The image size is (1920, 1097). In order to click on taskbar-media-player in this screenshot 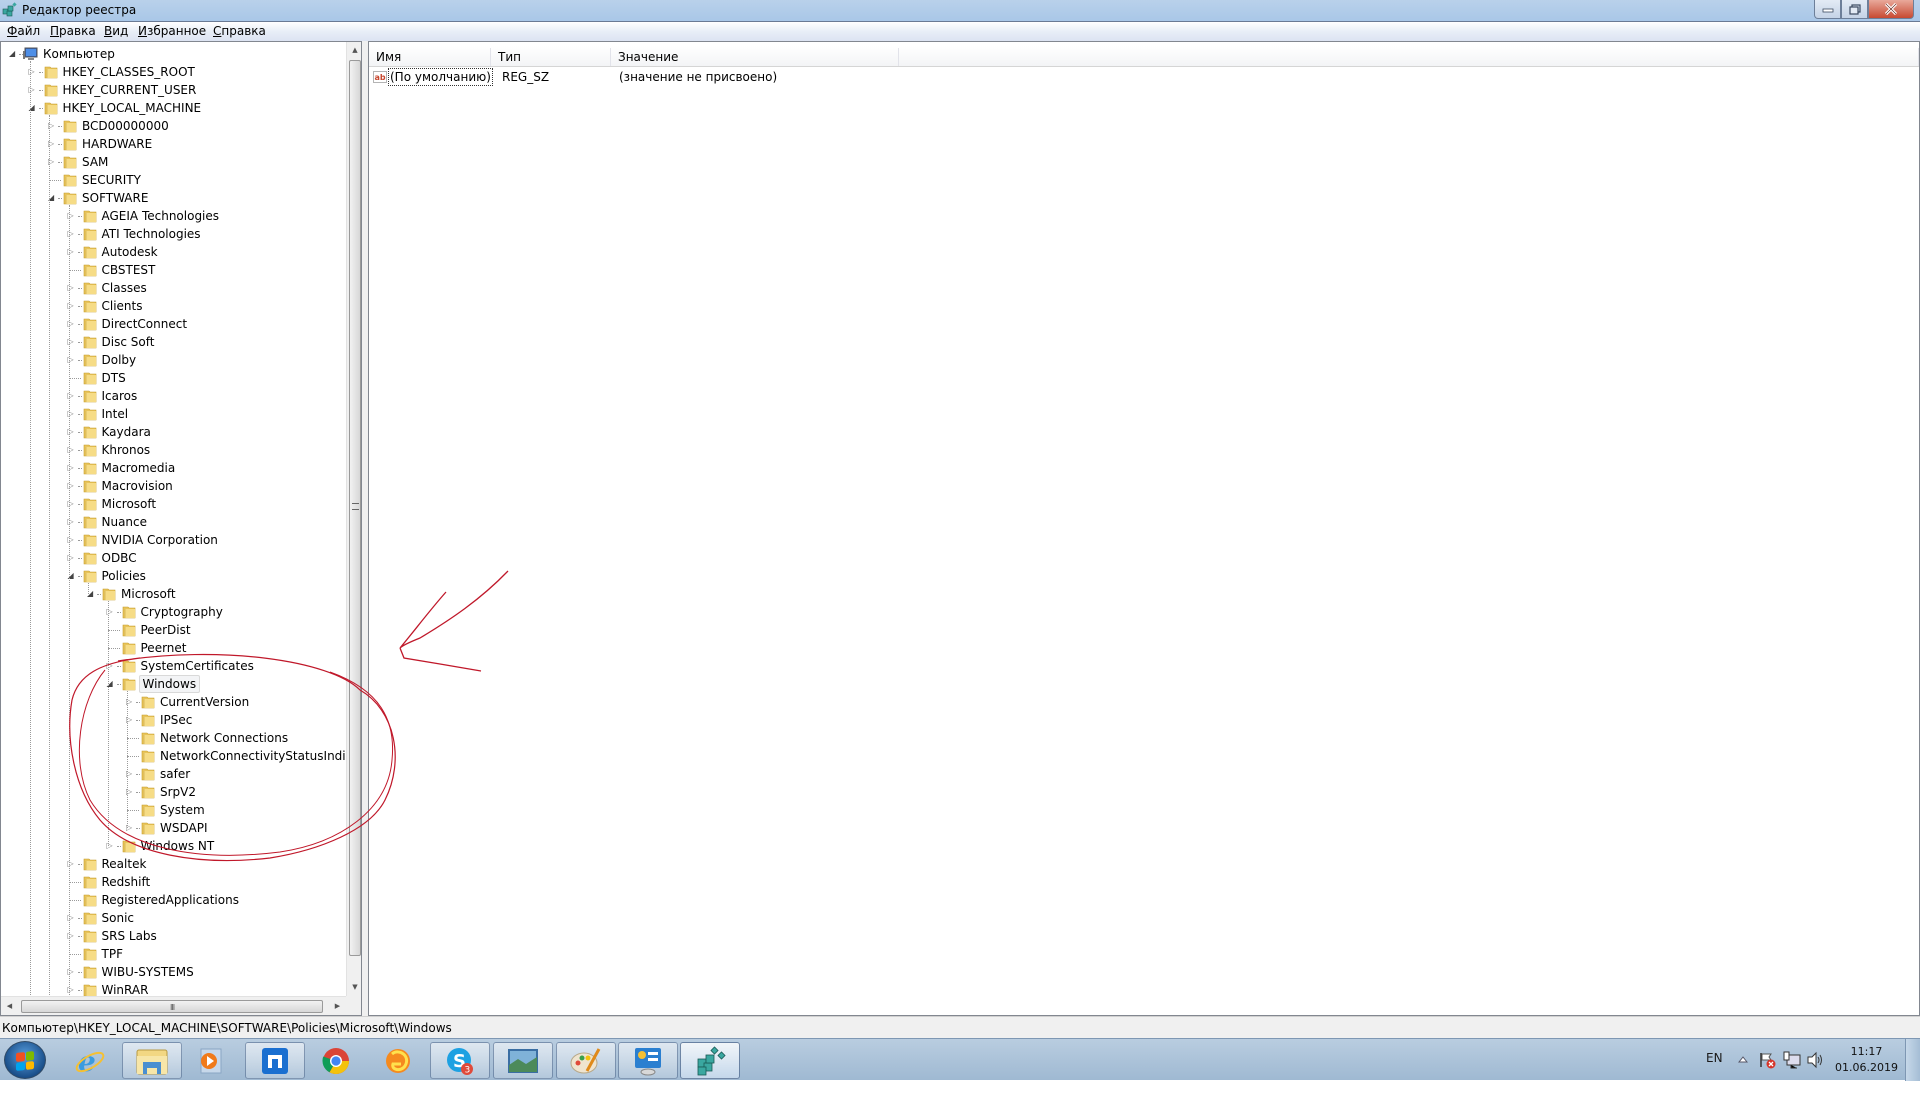, I will do `click(210, 1060)`.